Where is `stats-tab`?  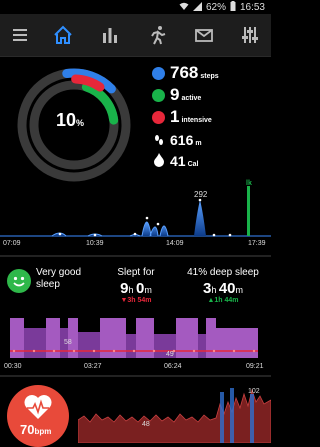
stats-tab is located at coordinates (110, 35).